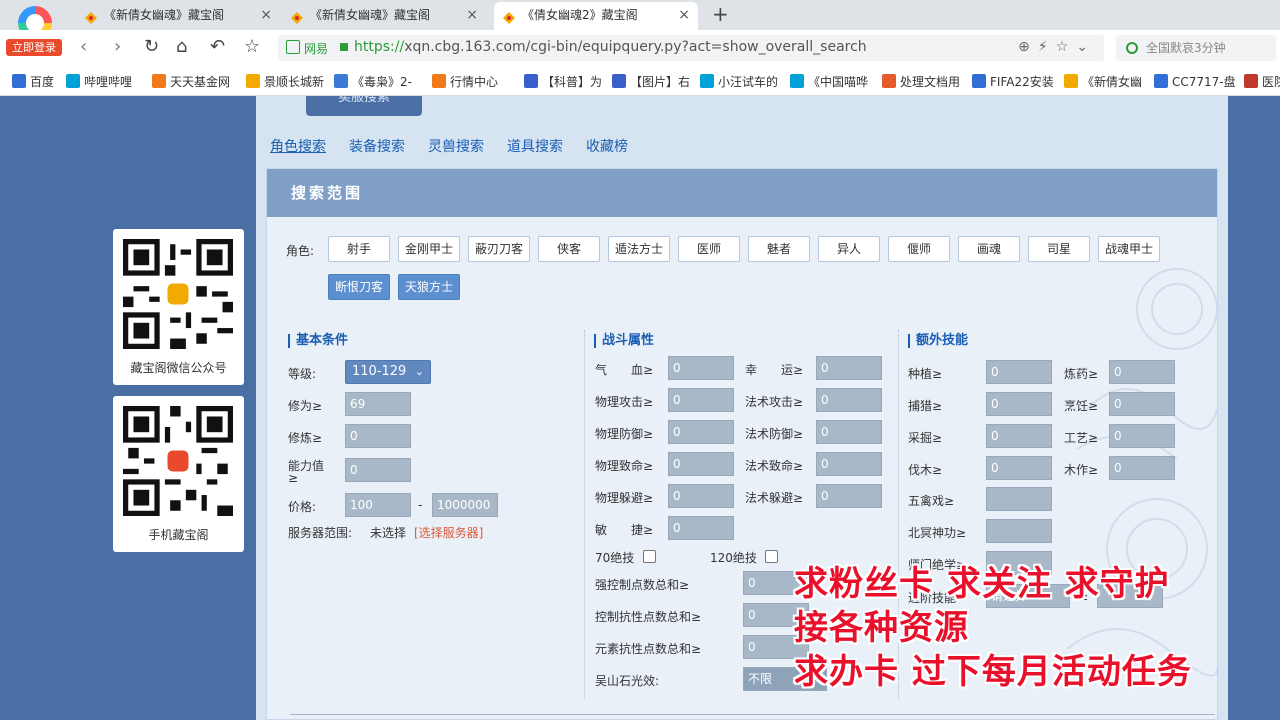 This screenshot has width=1280, height=720. I want to click on combat-attr-label: 物理躲避≥, so click(624, 498).